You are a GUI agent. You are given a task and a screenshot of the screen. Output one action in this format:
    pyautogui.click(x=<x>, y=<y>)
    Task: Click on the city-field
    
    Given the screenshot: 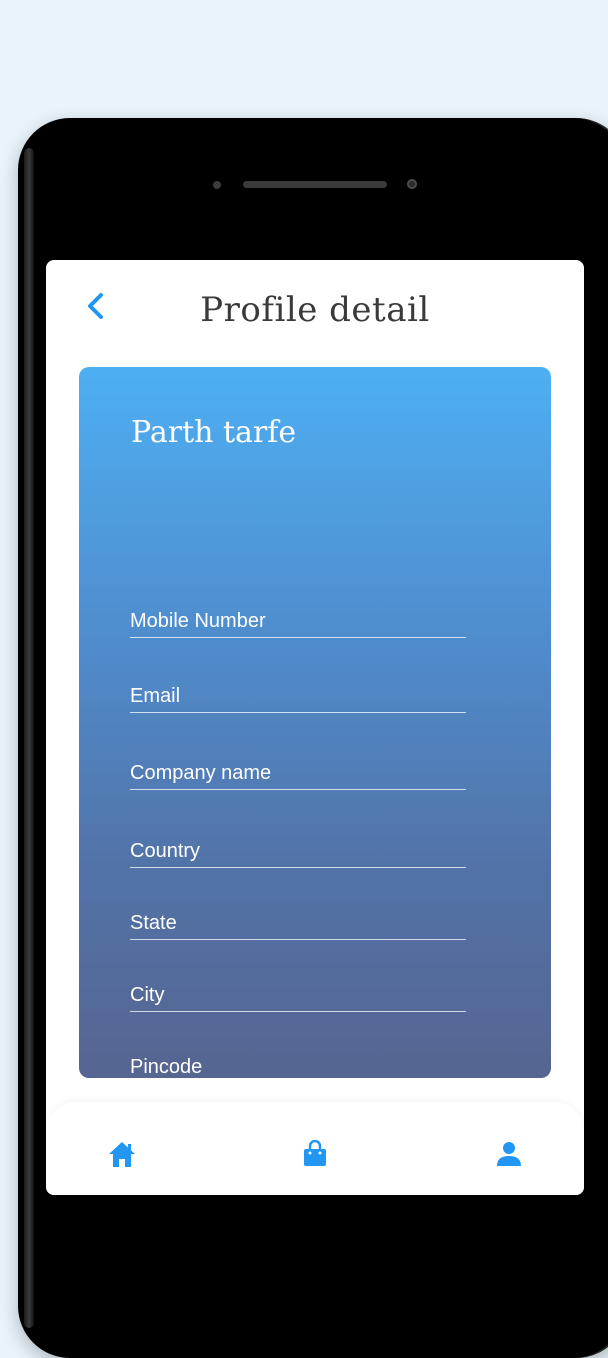 What is the action you would take?
    pyautogui.click(x=298, y=995)
    